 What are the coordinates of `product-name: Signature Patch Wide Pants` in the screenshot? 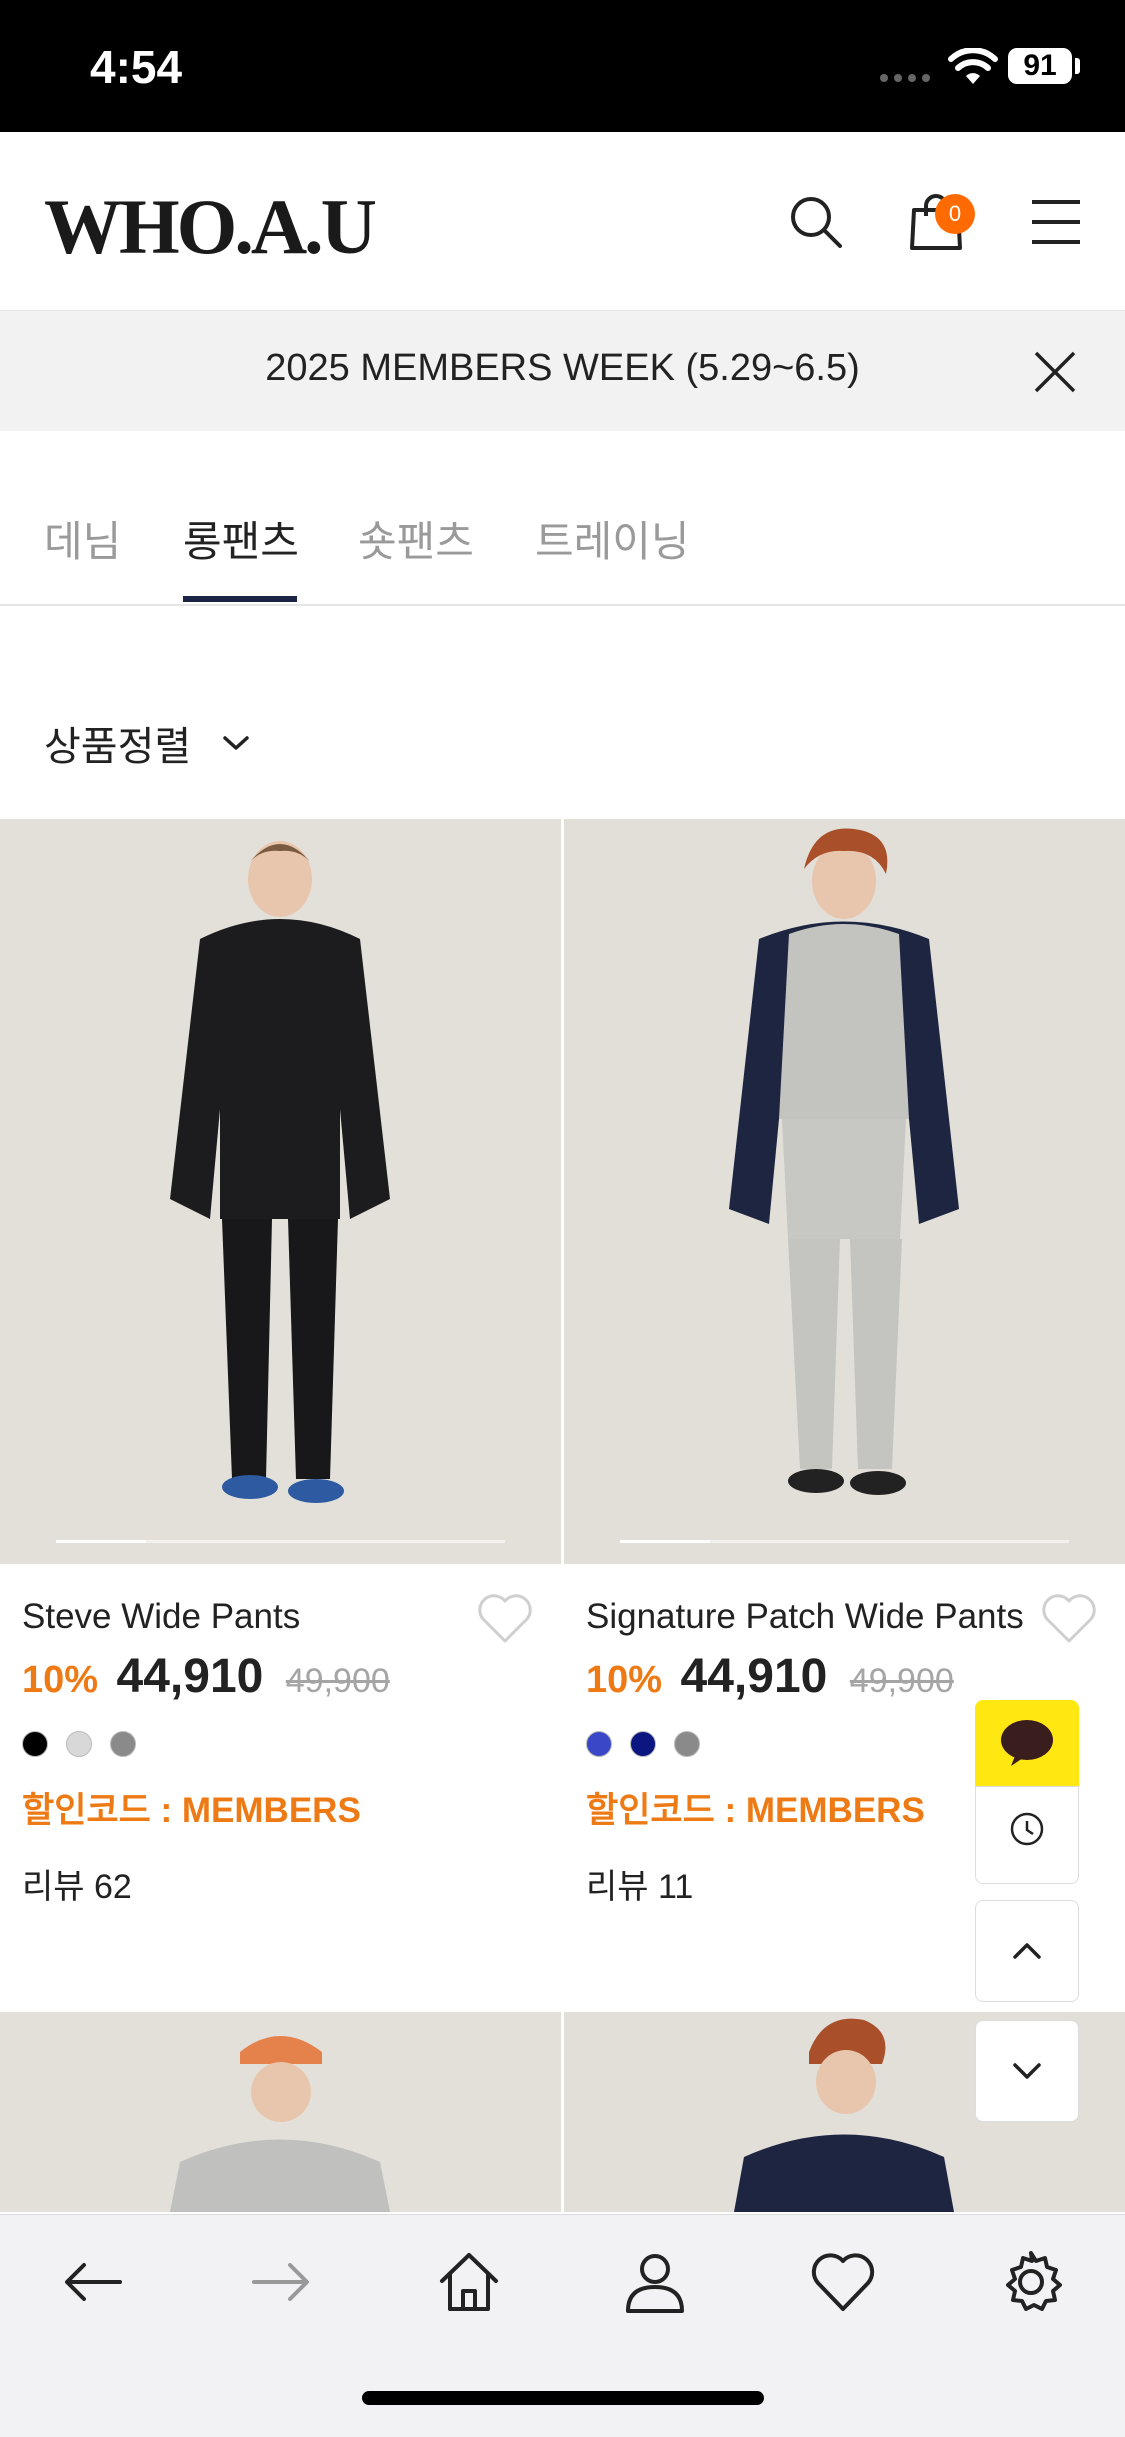 It's located at (806, 1617).